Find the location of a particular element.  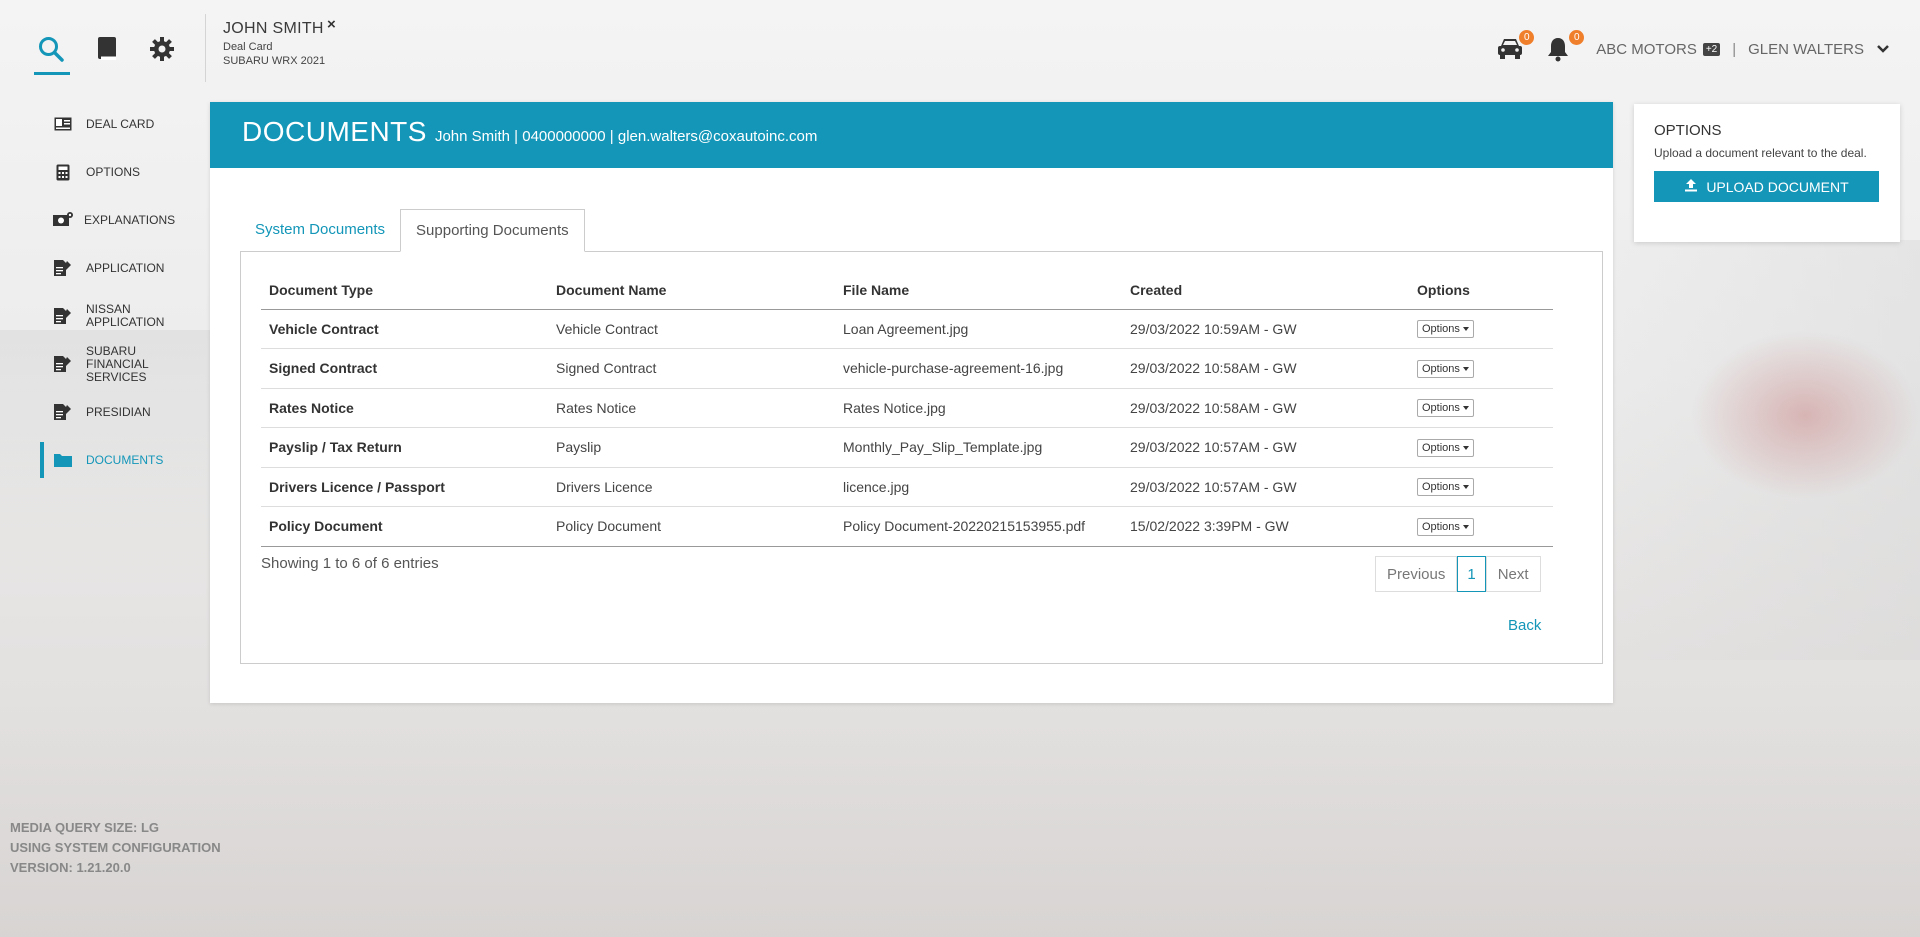

pagination-page-1: 1 is located at coordinates (1471, 574).